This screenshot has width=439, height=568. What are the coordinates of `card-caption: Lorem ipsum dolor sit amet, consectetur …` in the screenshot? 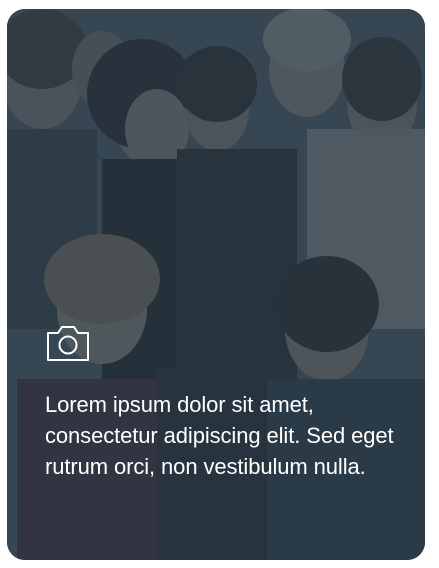 It's located at (219, 435).